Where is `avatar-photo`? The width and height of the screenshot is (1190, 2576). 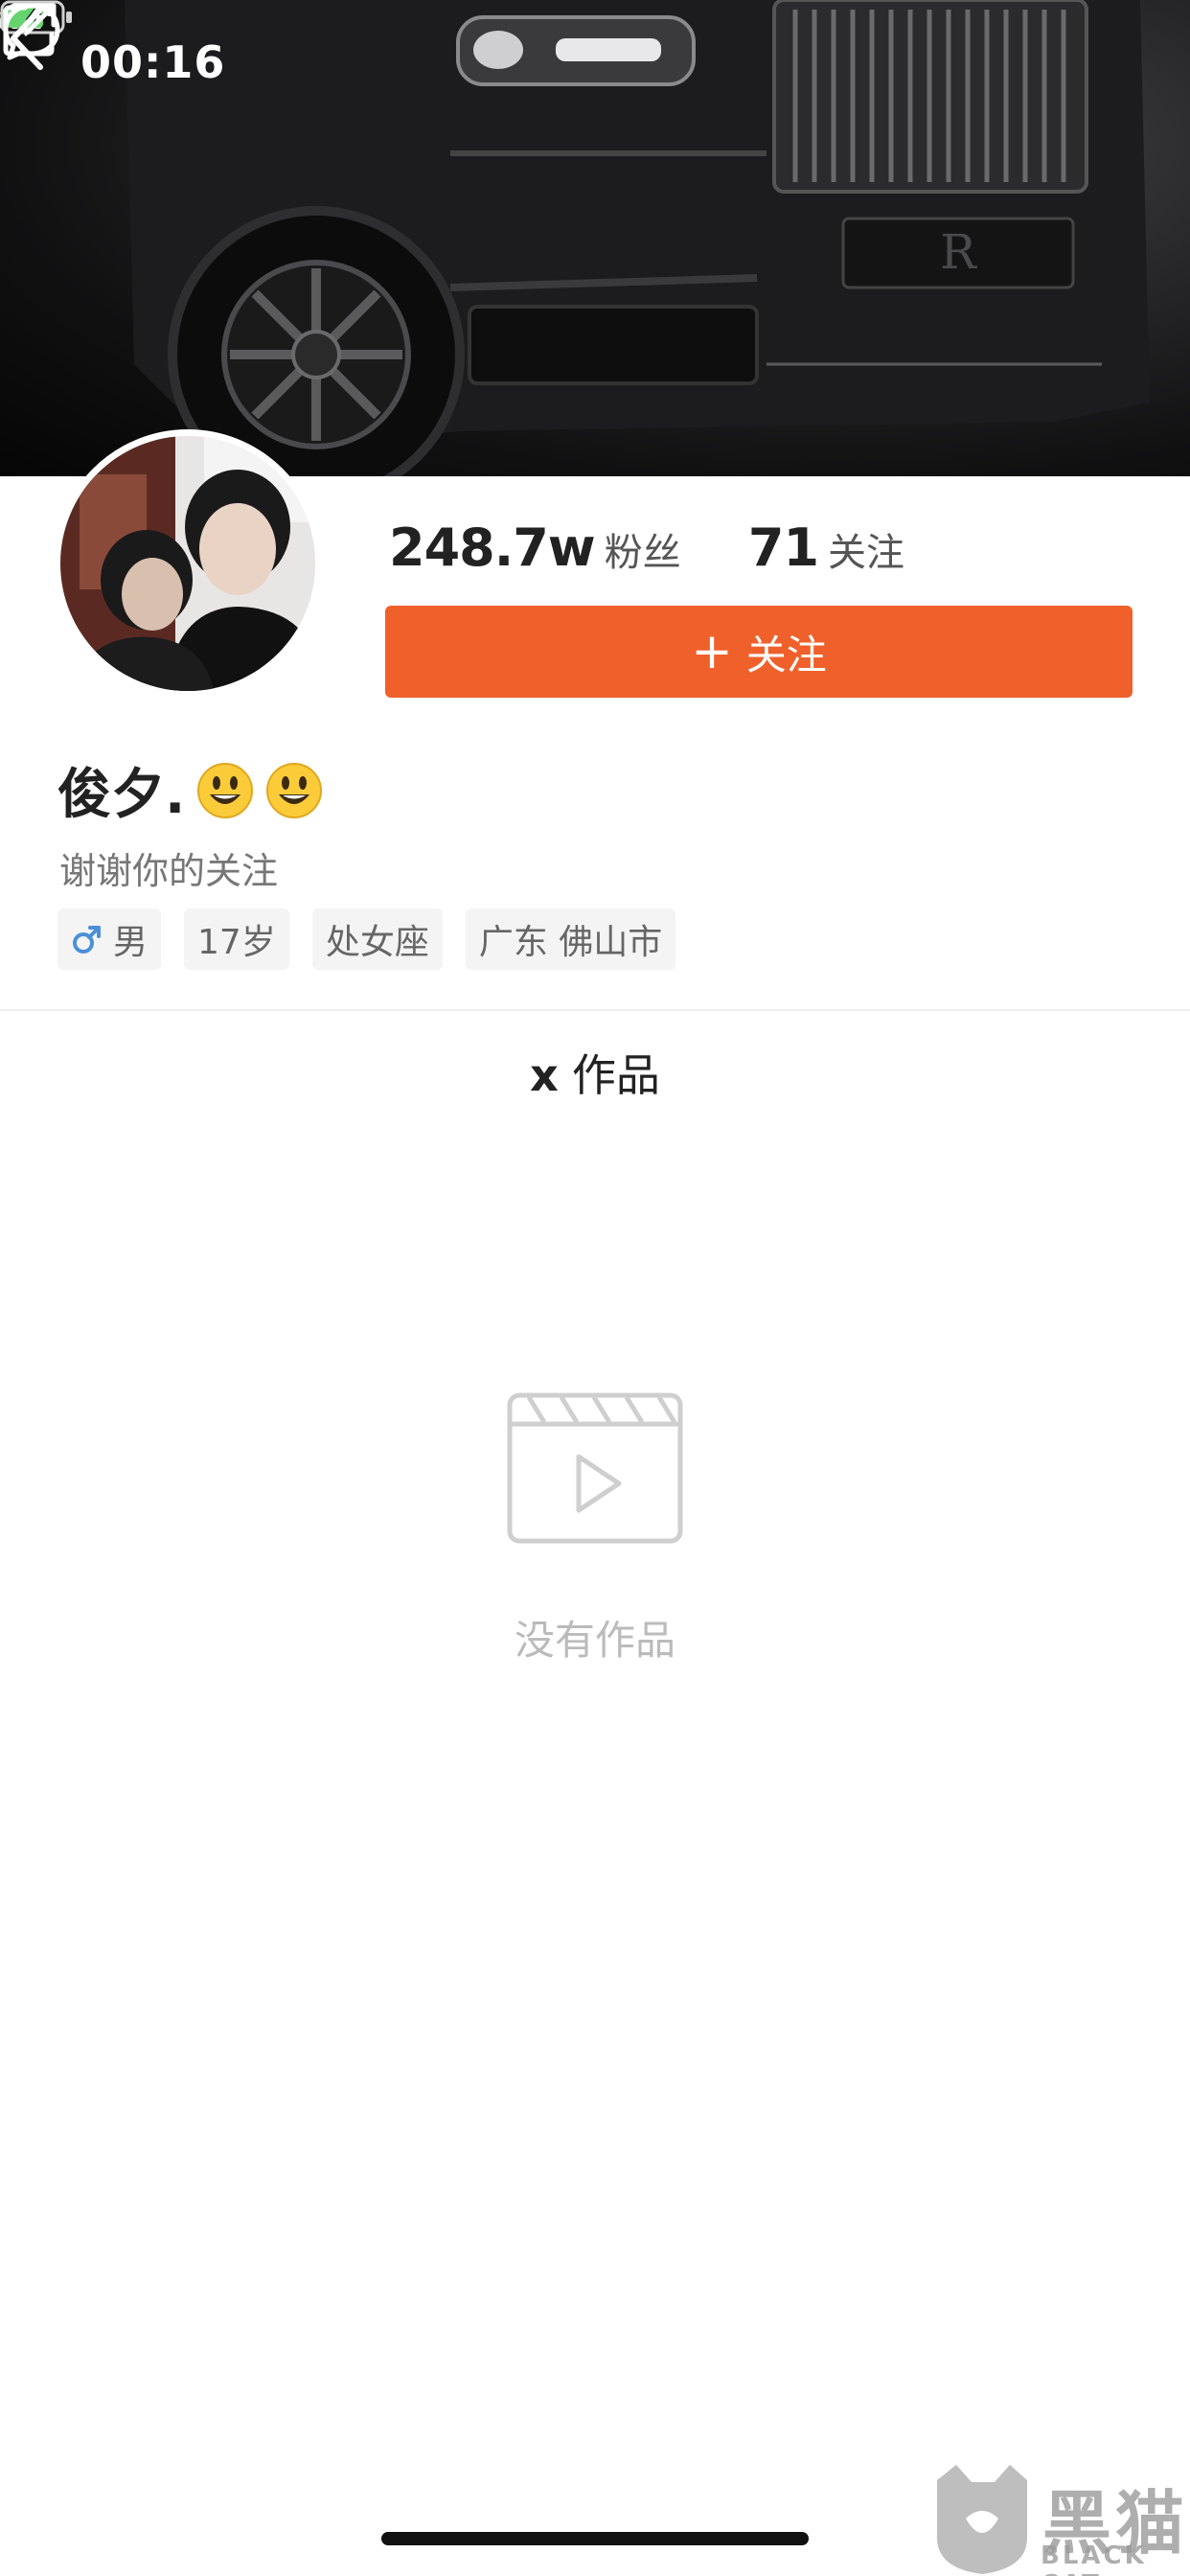
avatar-photo is located at coordinates (187, 563).